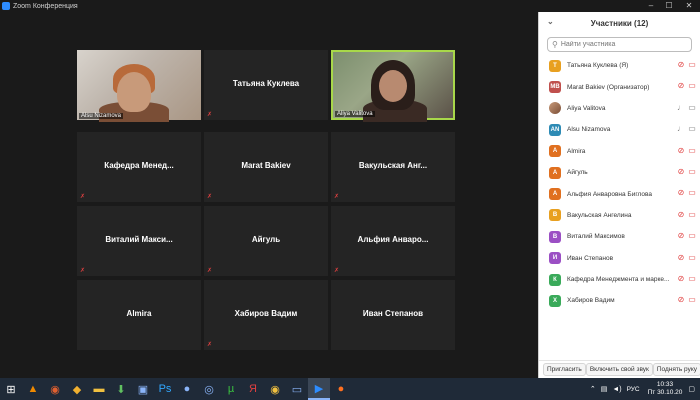 This screenshot has height=400, width=700. Describe the element at coordinates (209, 389) in the screenshot. I see `network-app-icon: ◎` at that location.